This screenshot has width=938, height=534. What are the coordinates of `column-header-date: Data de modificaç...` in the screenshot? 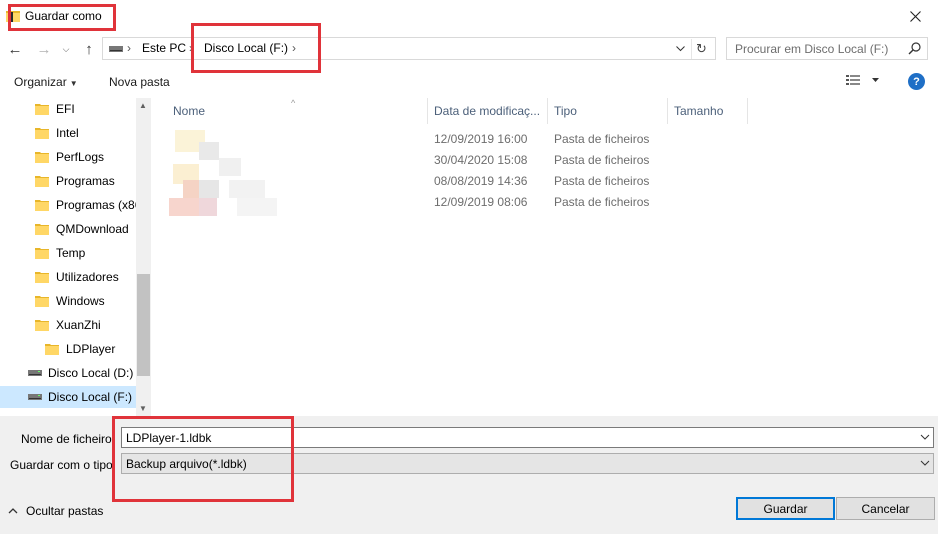 It's located at (488, 111).